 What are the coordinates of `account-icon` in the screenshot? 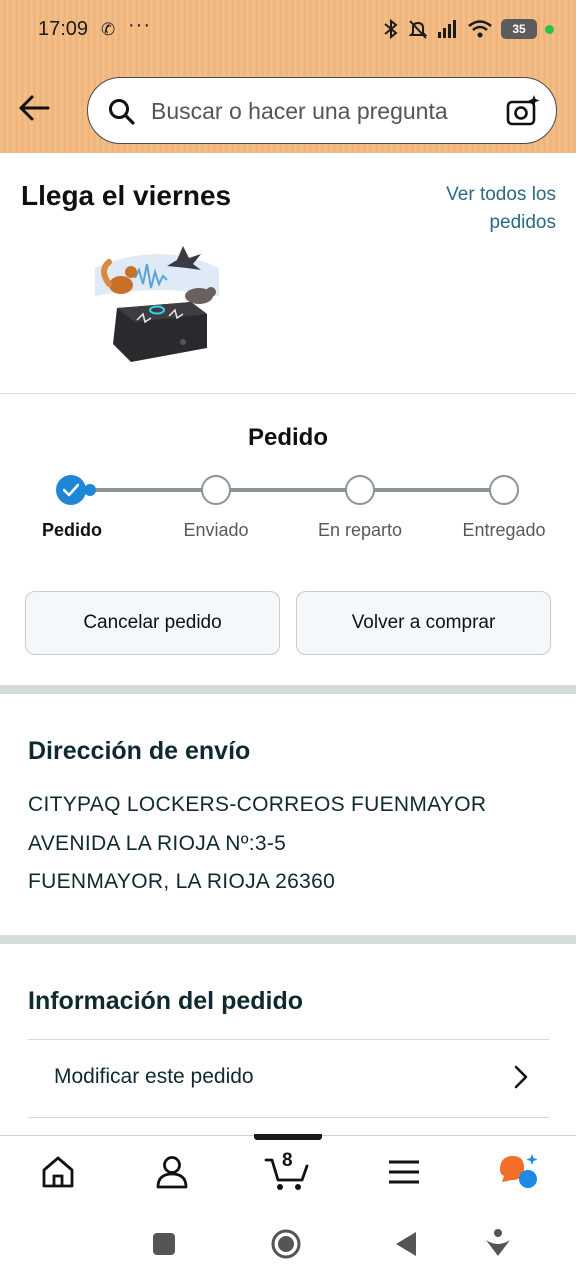 It's located at (172, 1172).